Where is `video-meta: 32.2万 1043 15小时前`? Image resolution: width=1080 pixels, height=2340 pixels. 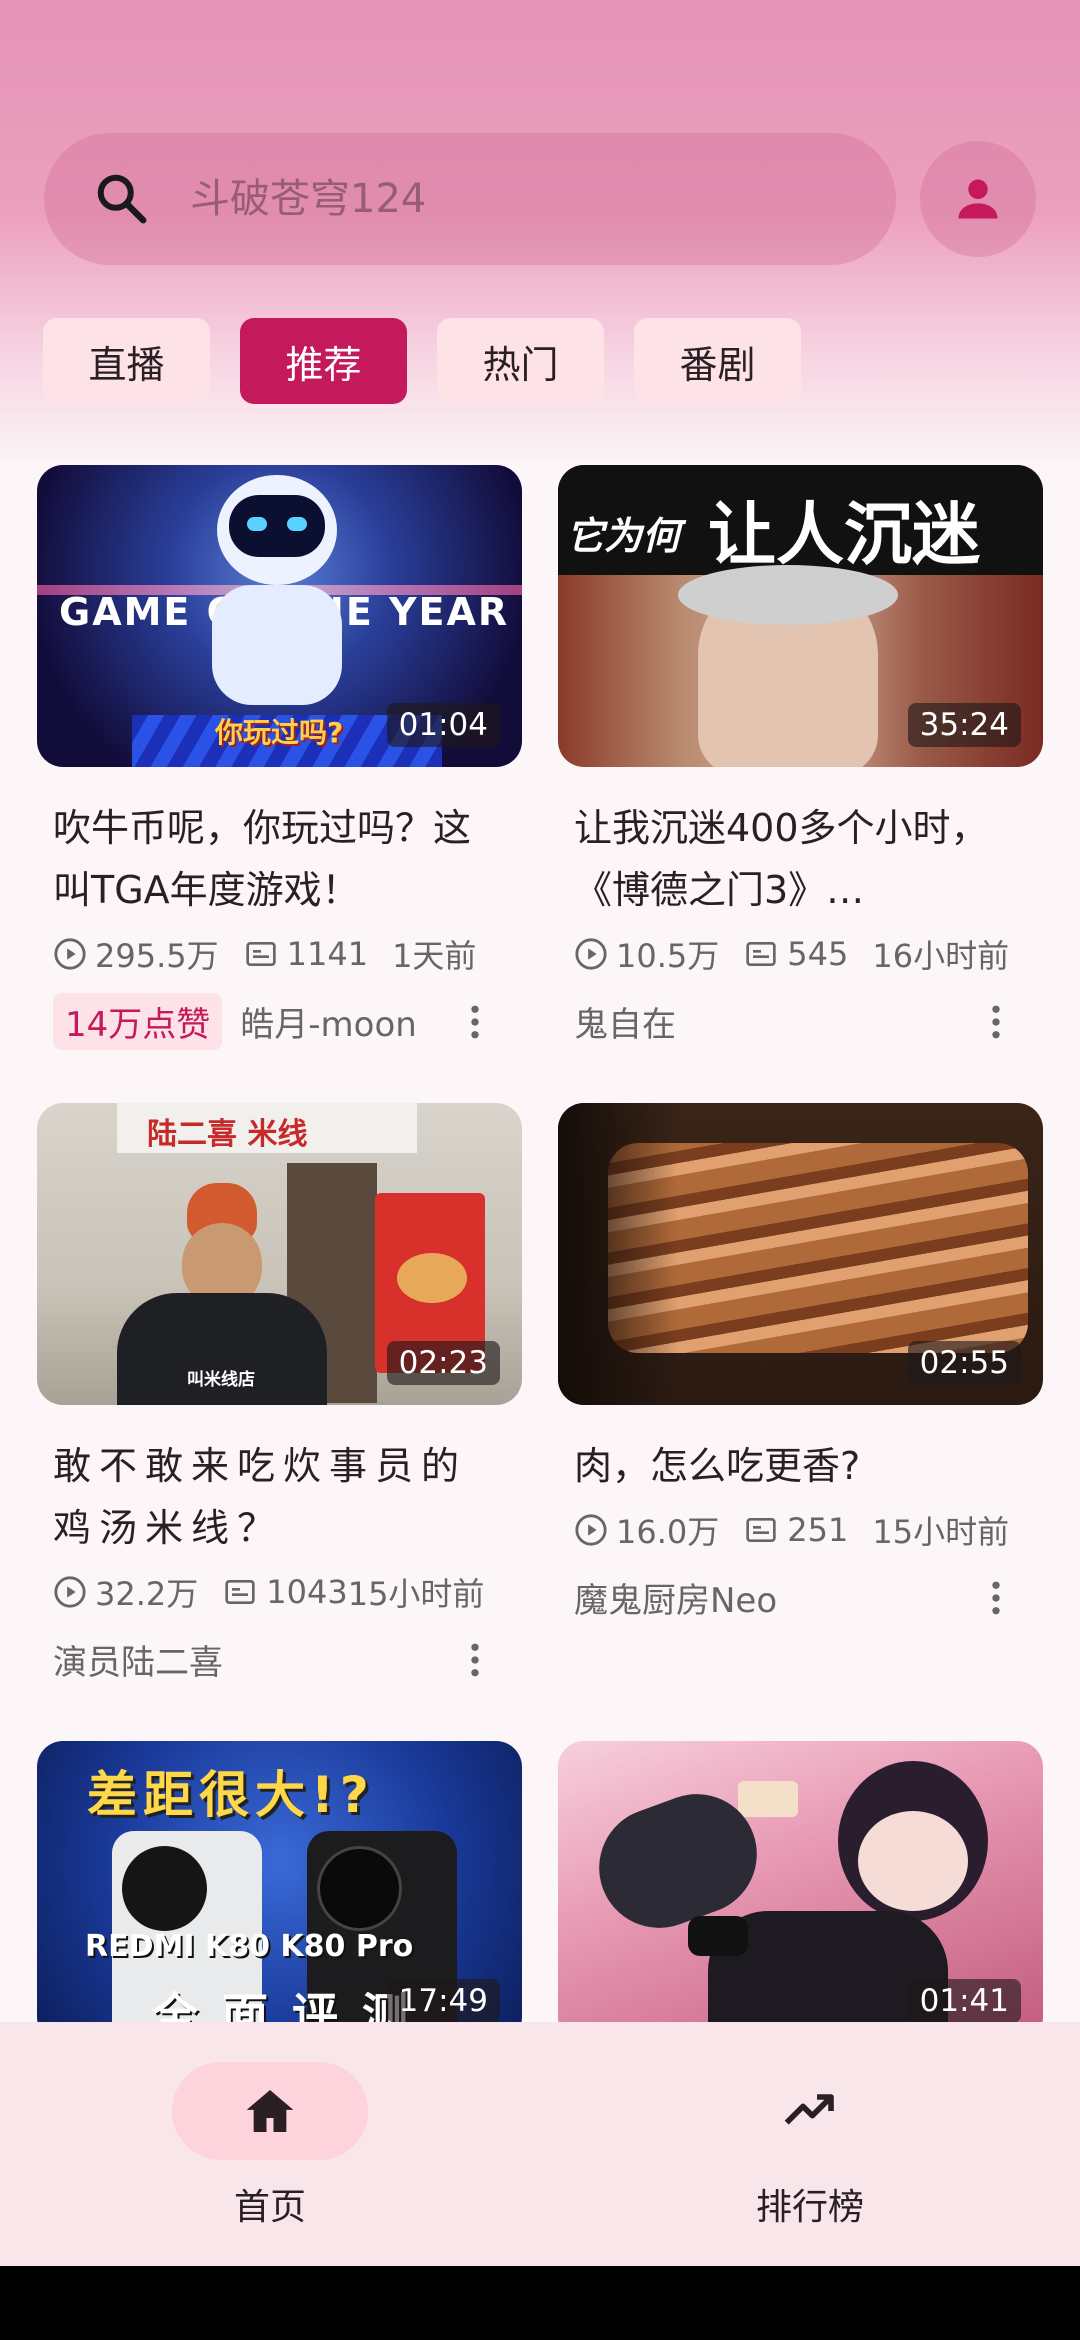 video-meta: 32.2万 1043 15小时前 is located at coordinates (279, 1592).